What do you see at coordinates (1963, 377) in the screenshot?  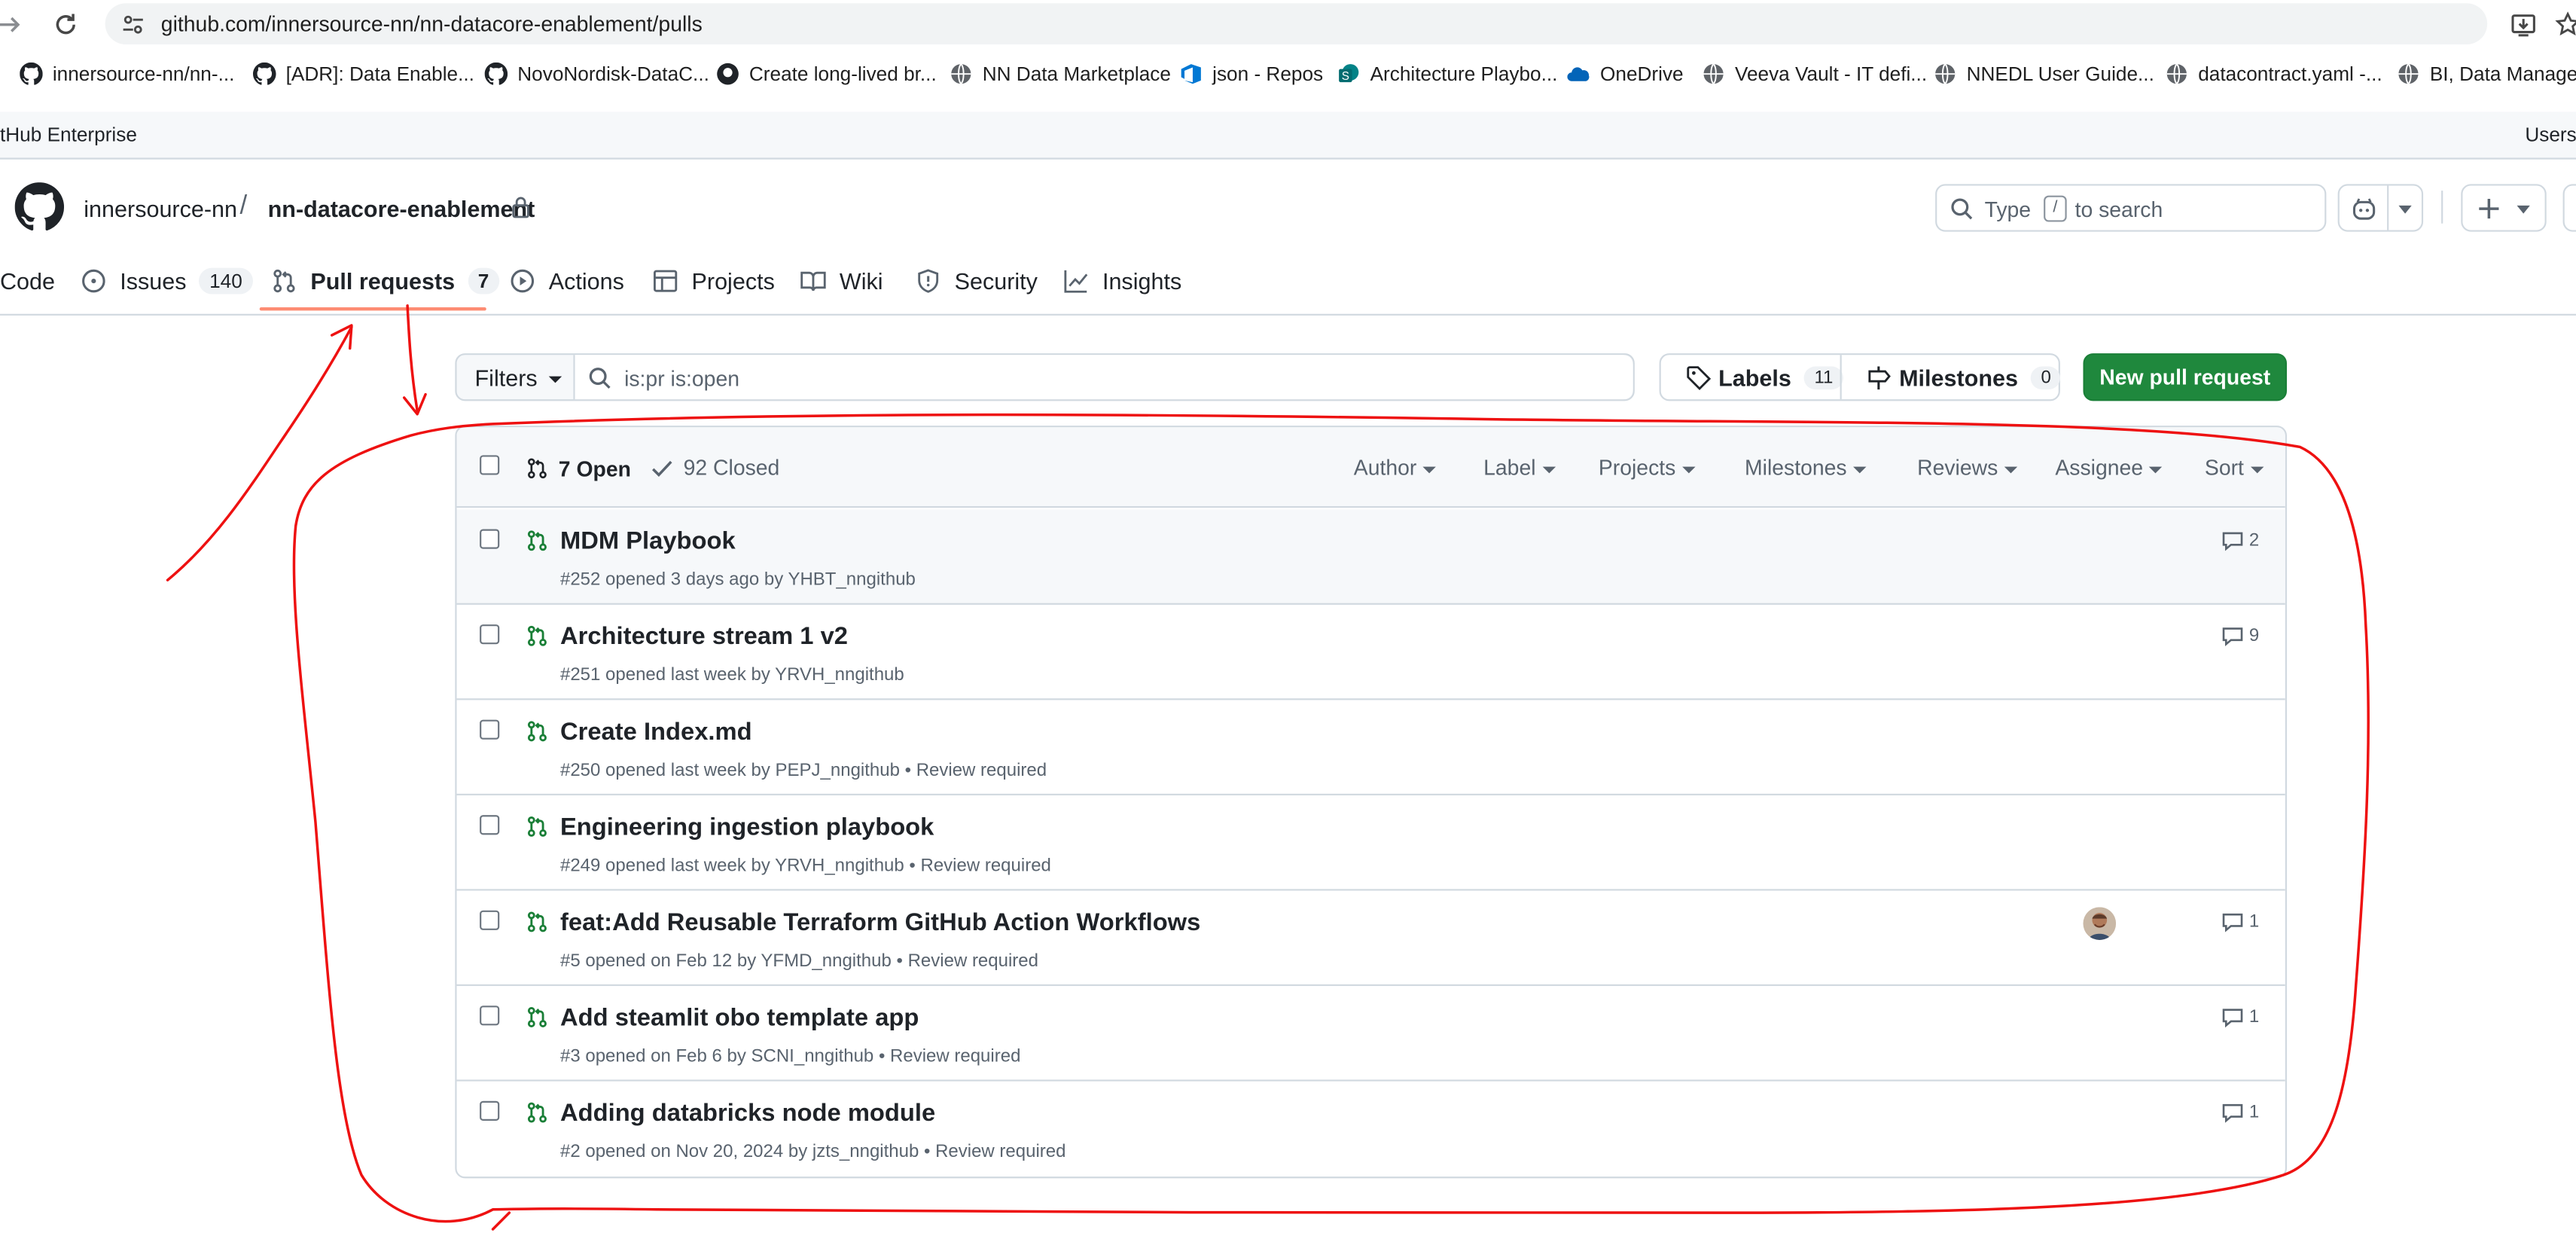 I see `milestones-button: Milestones 0` at bounding box center [1963, 377].